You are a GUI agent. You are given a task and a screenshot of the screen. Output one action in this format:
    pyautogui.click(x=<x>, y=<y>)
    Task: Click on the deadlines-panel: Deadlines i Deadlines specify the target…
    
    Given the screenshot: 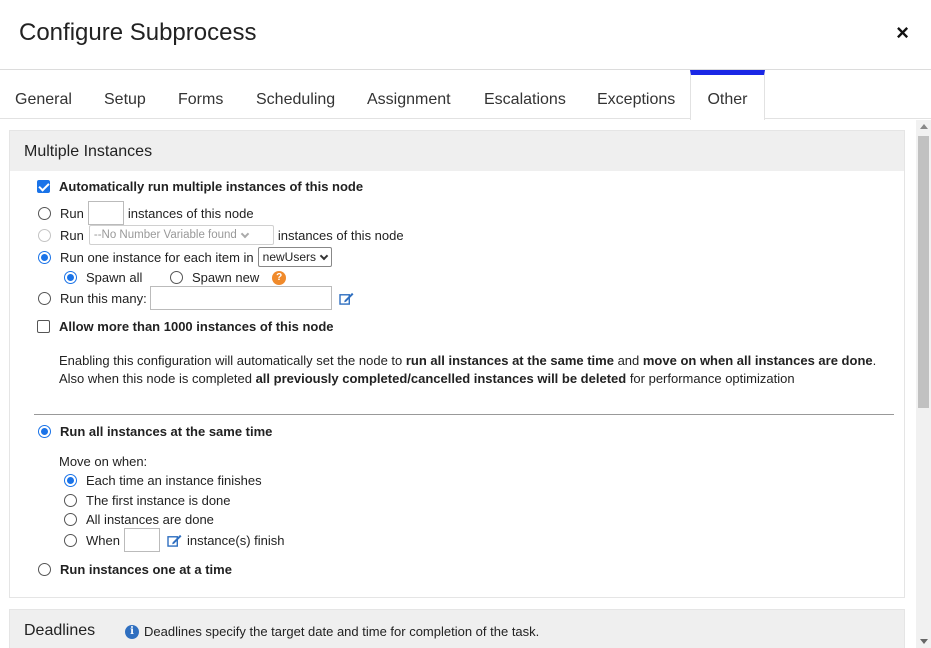 What is the action you would take?
    pyautogui.click(x=457, y=628)
    